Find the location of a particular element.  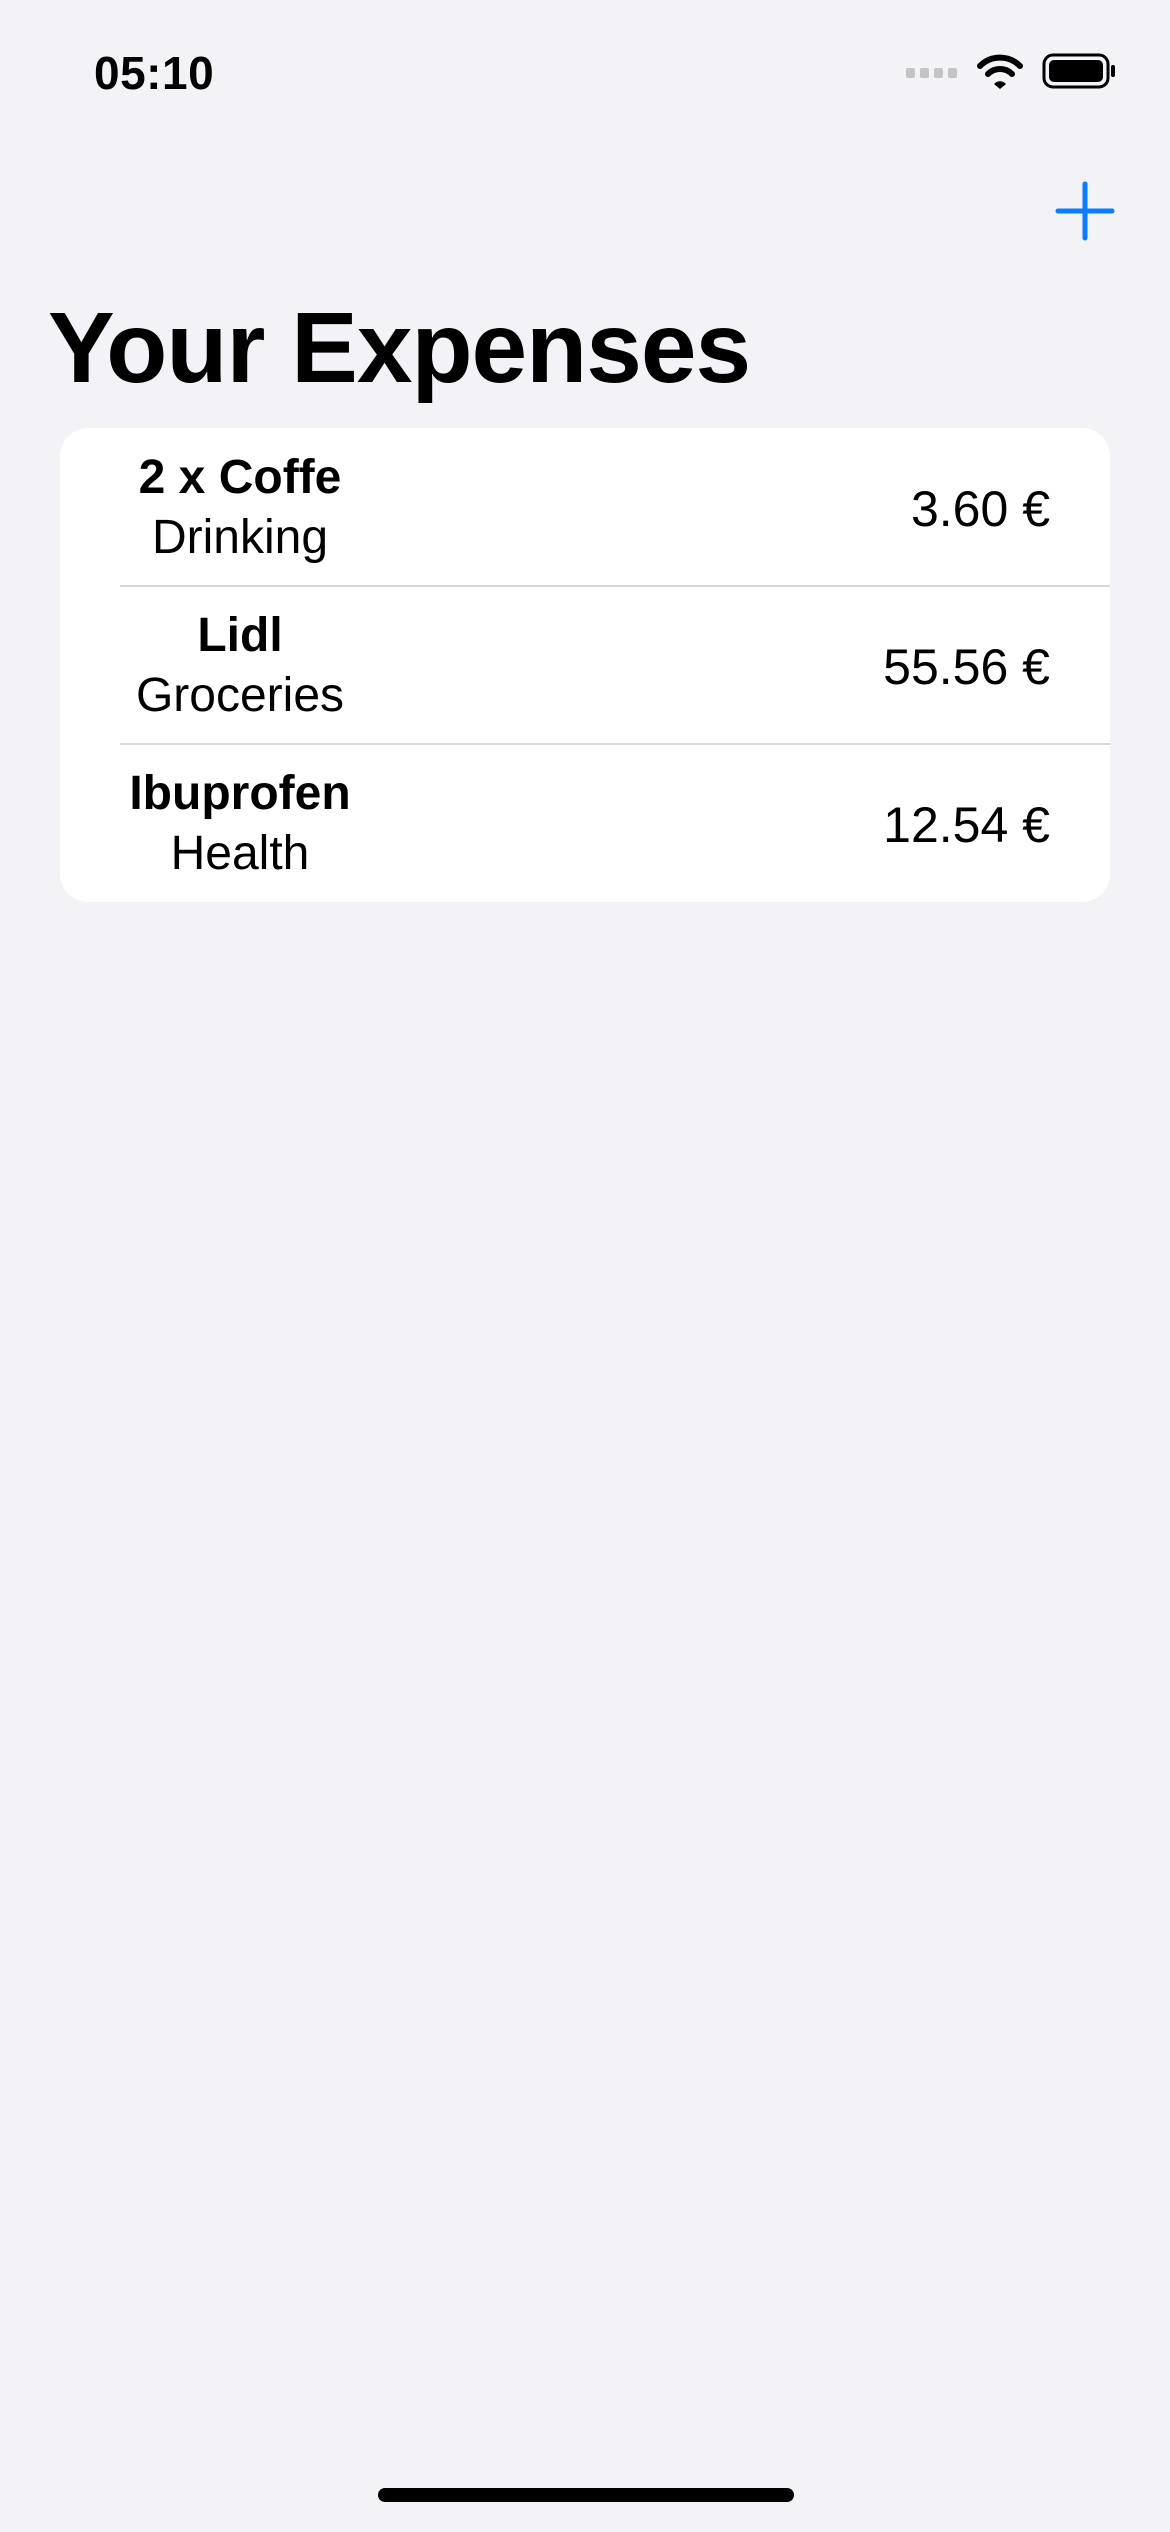

expense-name: Ibuprofen is located at coordinates (240, 793).